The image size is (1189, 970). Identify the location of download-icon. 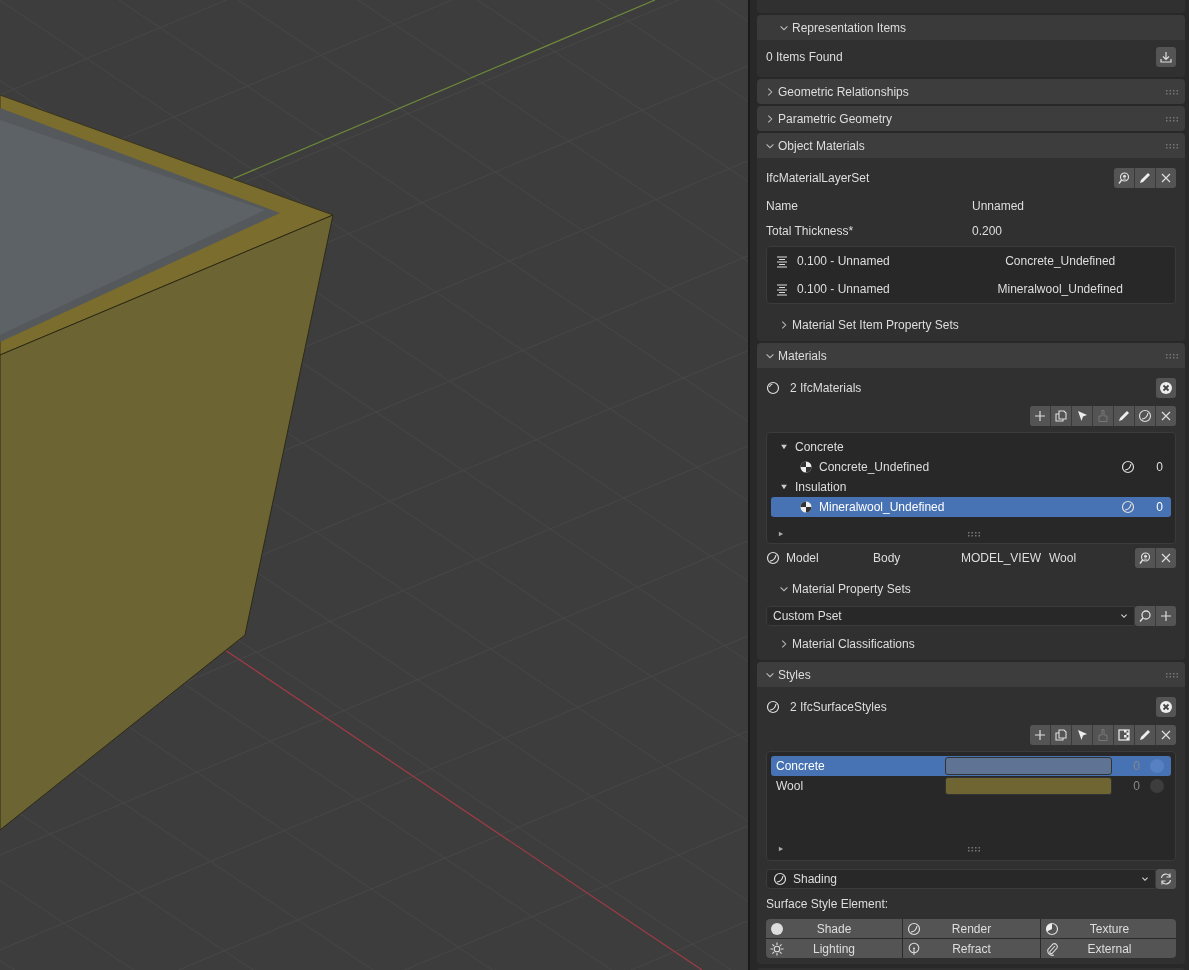
(1166, 56).